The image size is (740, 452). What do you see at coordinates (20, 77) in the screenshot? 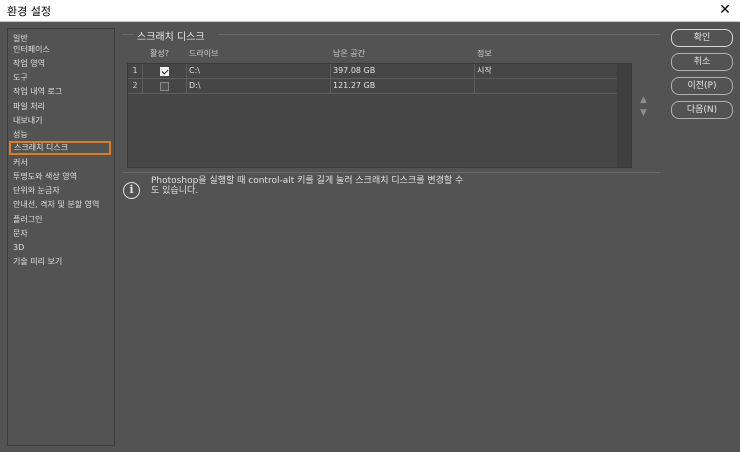
I see `sidebar-item-tools: 도구` at bounding box center [20, 77].